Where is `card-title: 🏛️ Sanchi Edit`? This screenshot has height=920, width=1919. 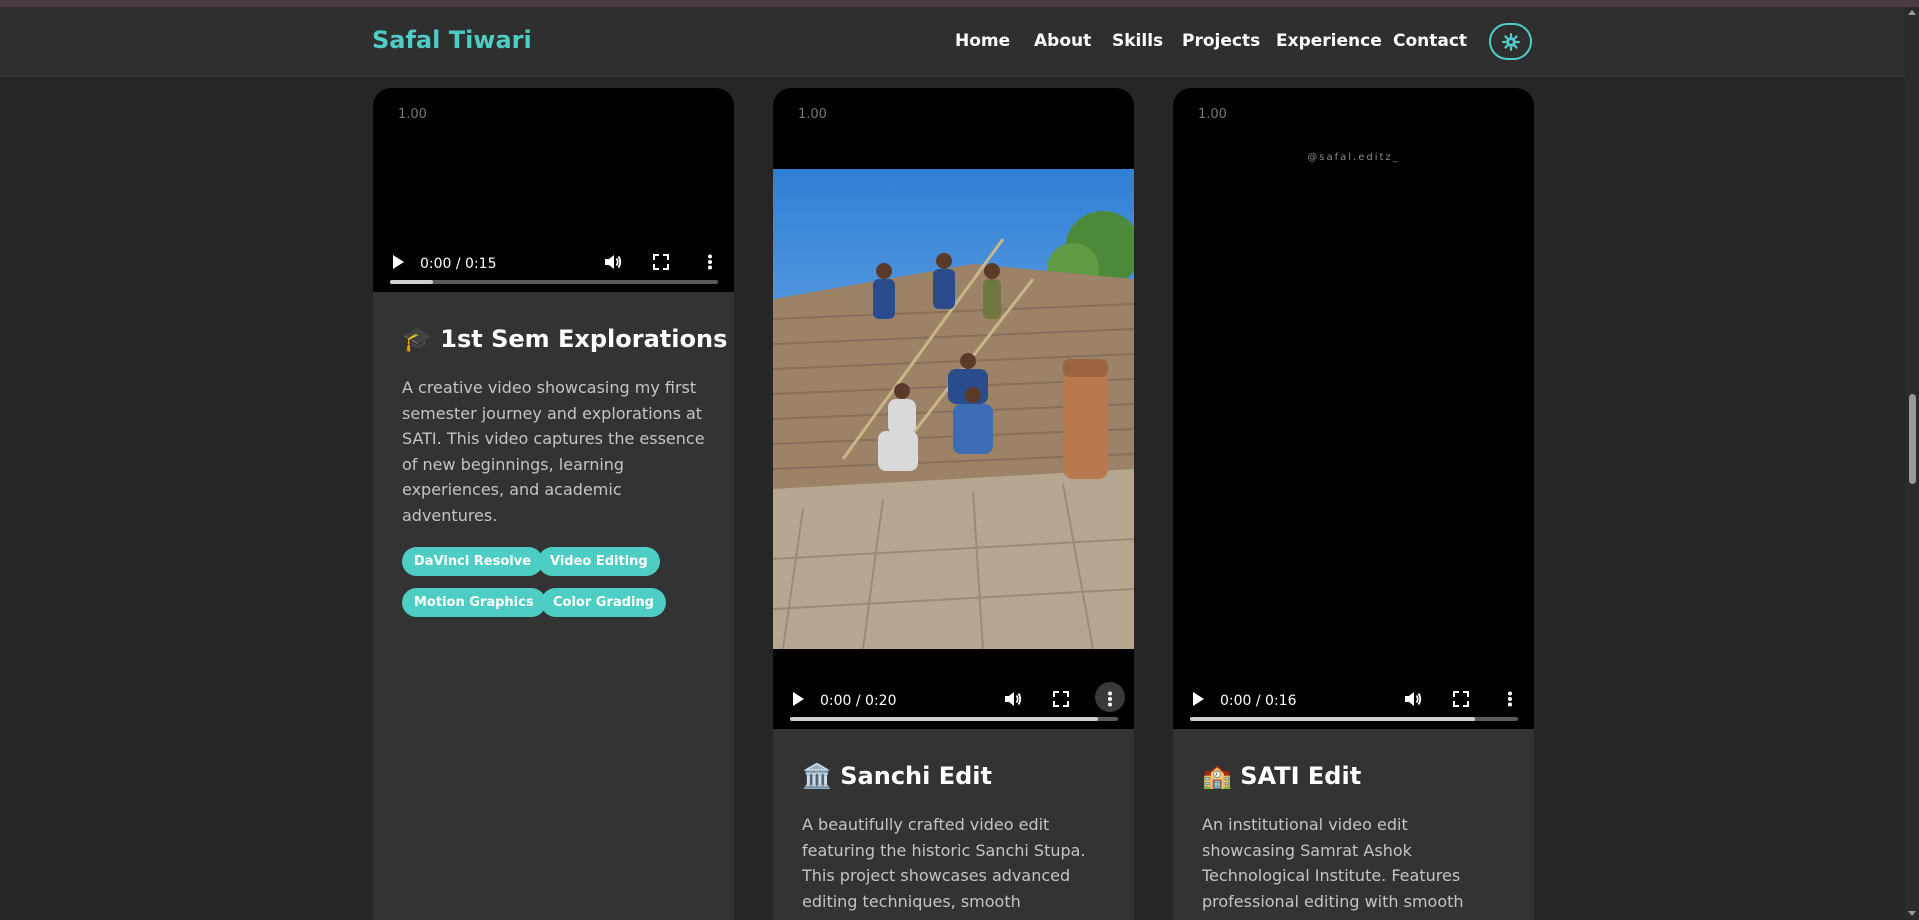 card-title: 🏛️ Sanchi Edit is located at coordinates (897, 776).